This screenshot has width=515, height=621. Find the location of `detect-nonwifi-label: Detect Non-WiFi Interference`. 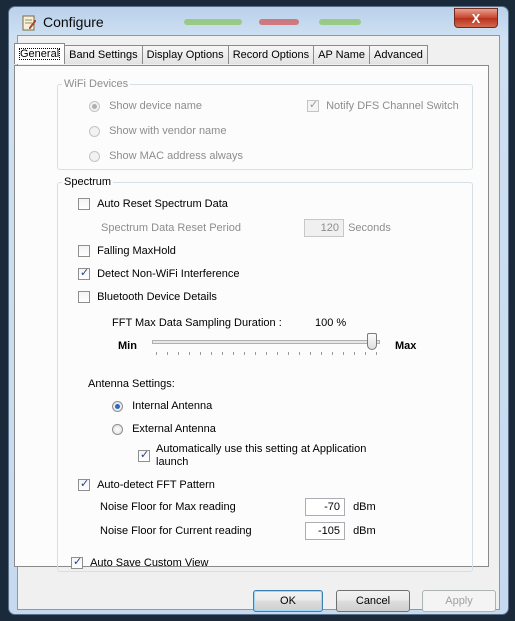

detect-nonwifi-label: Detect Non-WiFi Interference is located at coordinates (168, 274).